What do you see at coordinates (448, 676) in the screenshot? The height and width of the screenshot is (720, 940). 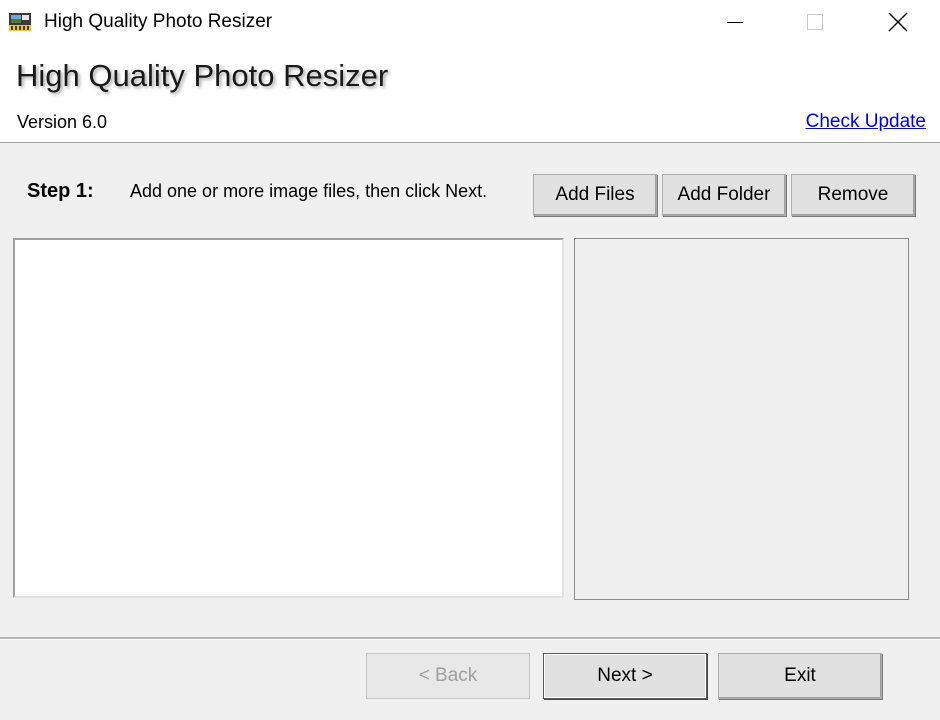 I see `back-button: < Back` at bounding box center [448, 676].